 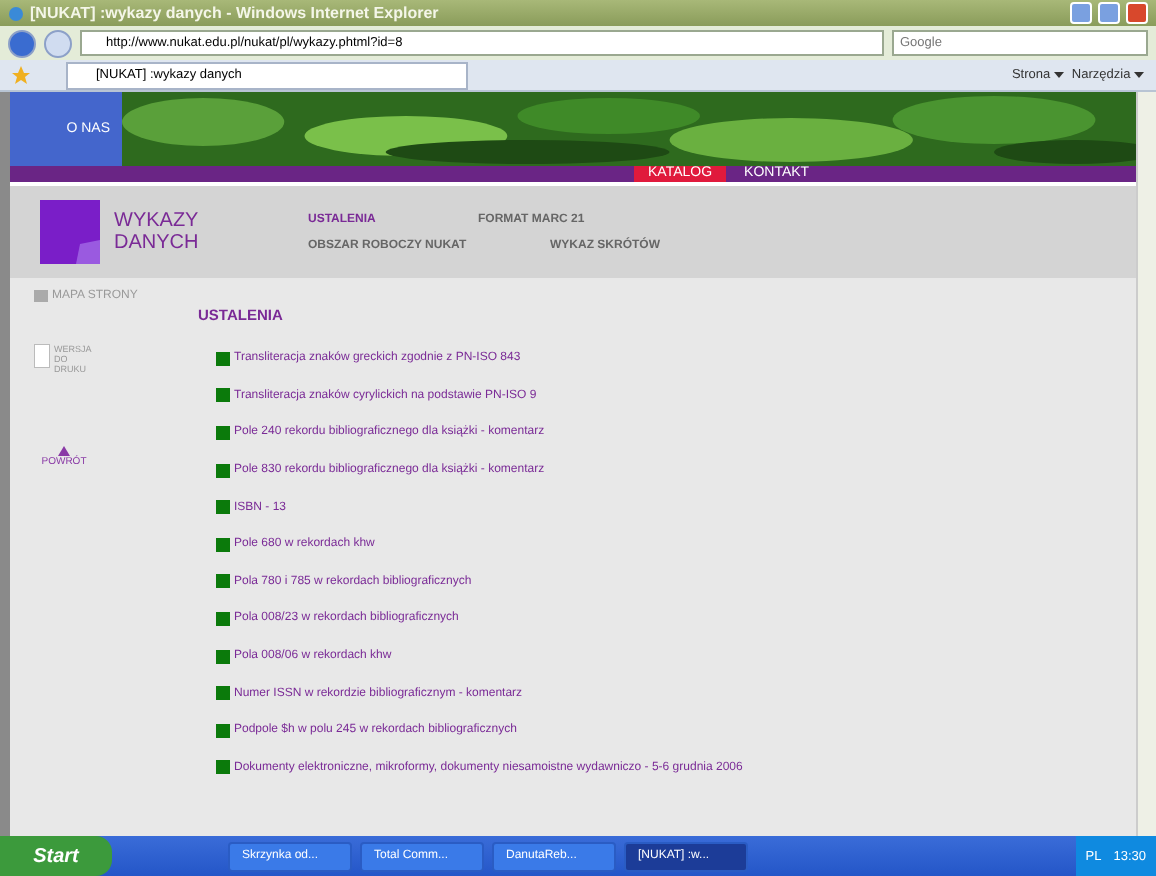 What do you see at coordinates (16, 13) in the screenshot?
I see `browser-icon` at bounding box center [16, 13].